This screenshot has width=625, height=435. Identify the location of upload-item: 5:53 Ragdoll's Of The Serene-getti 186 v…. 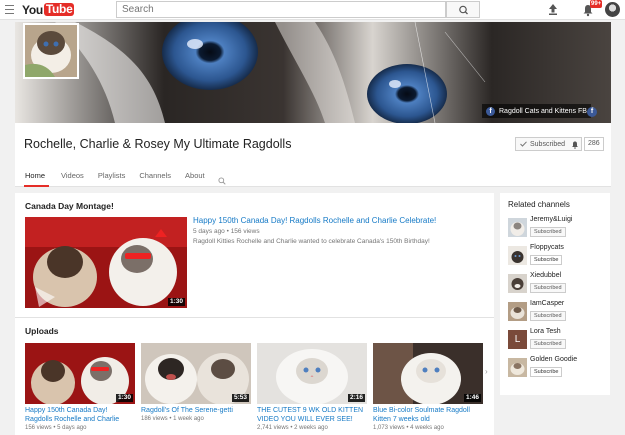
(196, 382).